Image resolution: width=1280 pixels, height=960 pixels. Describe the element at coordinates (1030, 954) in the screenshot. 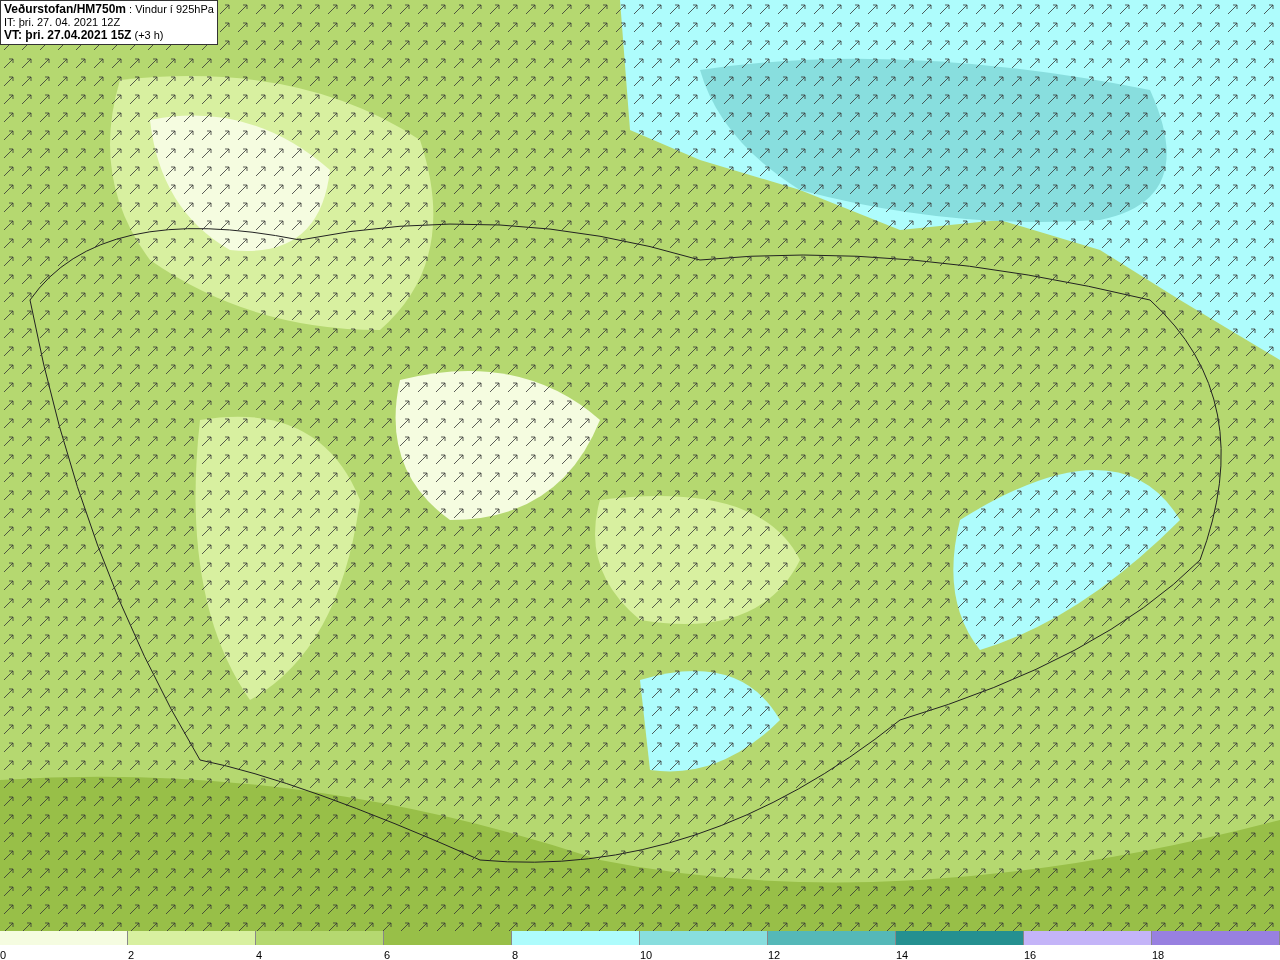

I see `legend-label: 16` at that location.